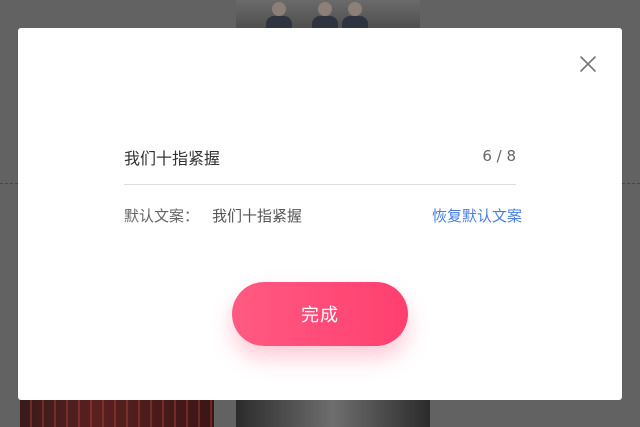 This screenshot has height=427, width=640. I want to click on caption-input-row: 6 / 8, so click(320, 164).